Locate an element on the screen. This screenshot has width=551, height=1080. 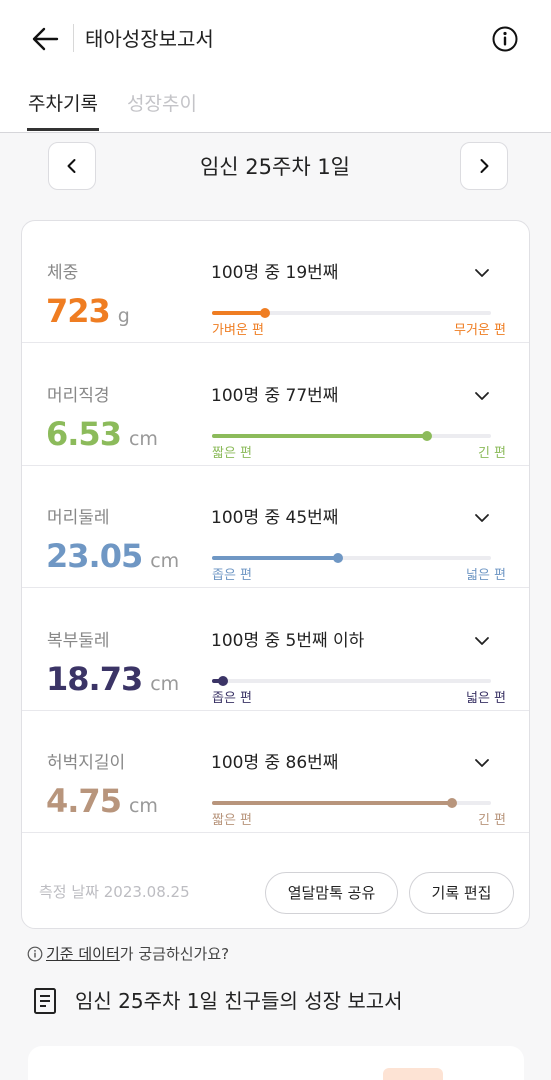
next-week-button is located at coordinates (484, 166).